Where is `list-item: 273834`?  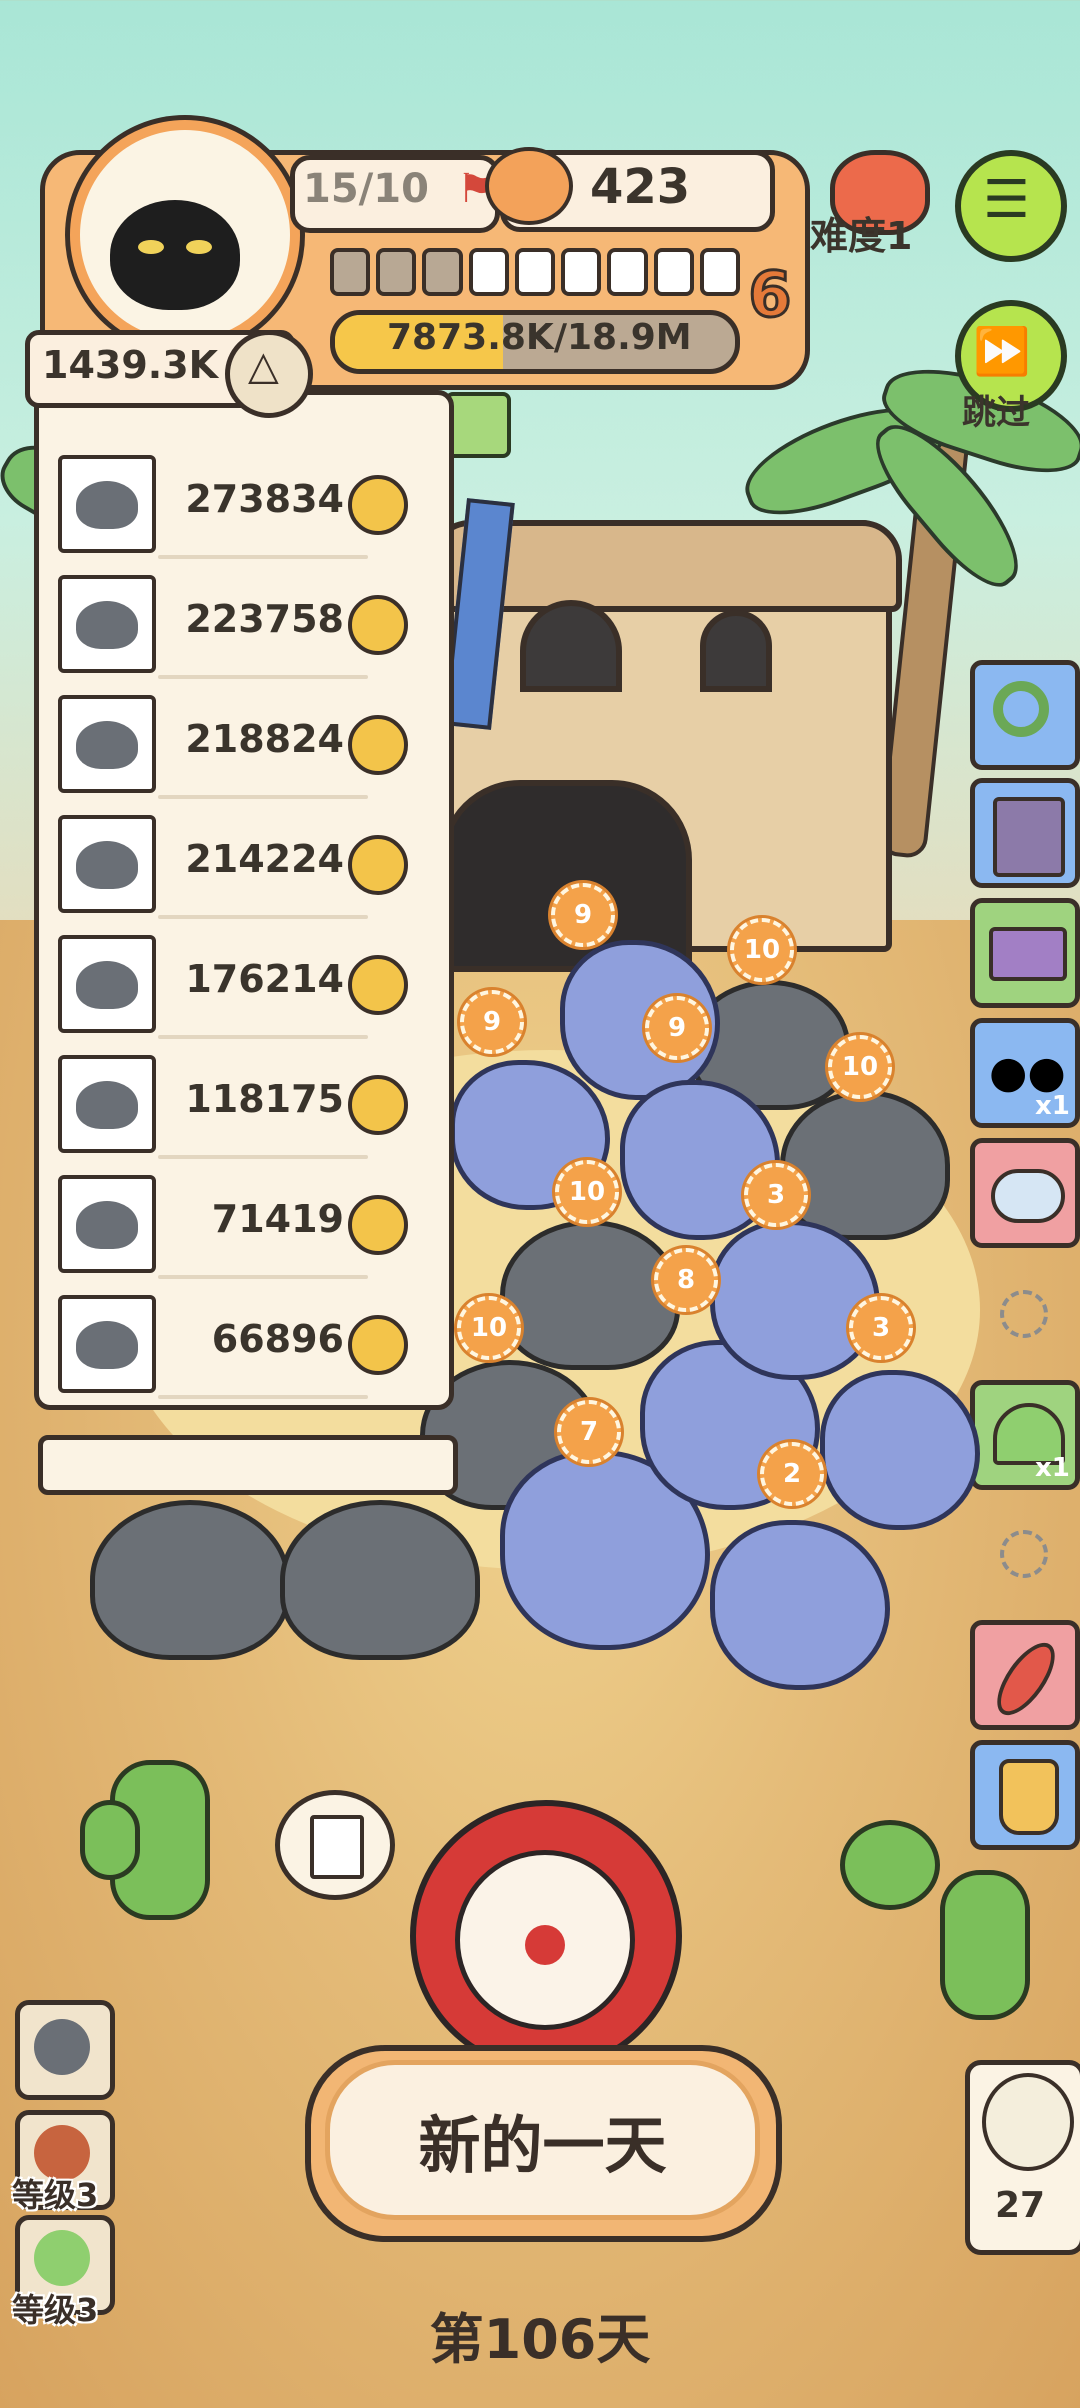
list-item: 273834 is located at coordinates (238, 507).